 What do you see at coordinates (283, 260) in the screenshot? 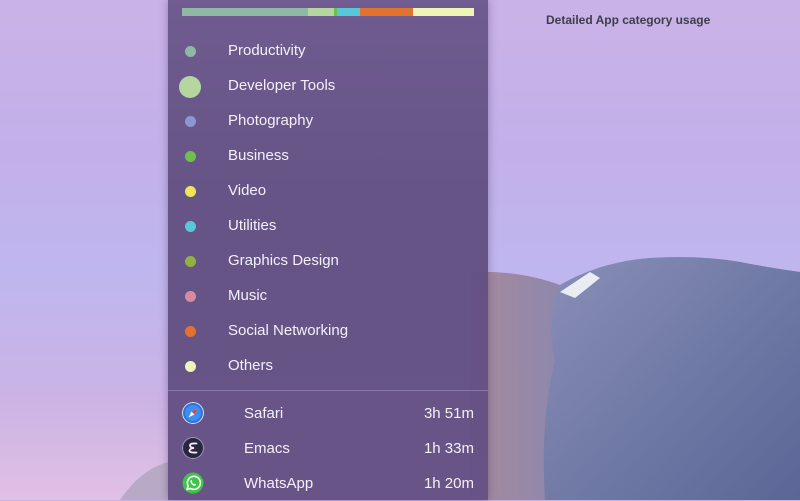
I see `category-label: Graphics Design` at bounding box center [283, 260].